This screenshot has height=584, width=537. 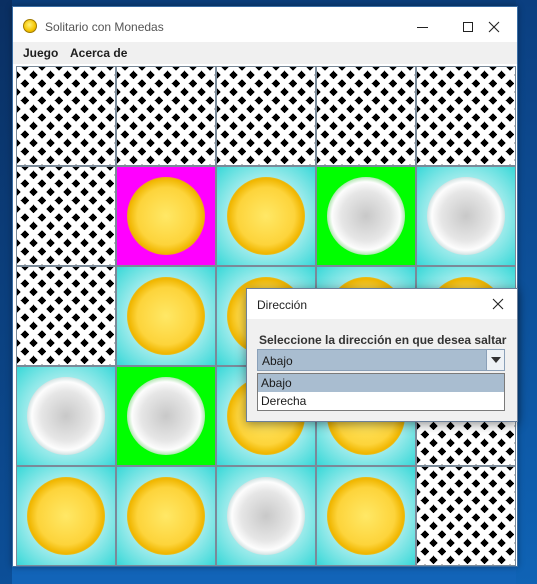 I want to click on dialog-title-bar: Dirección, so click(x=382, y=304).